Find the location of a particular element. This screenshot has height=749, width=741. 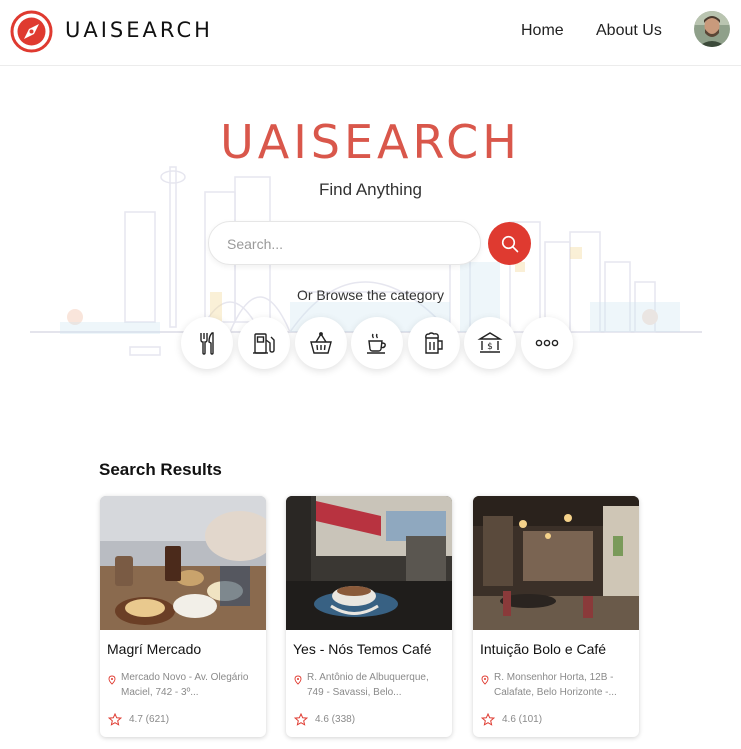

category-coffee-button is located at coordinates (377, 343).